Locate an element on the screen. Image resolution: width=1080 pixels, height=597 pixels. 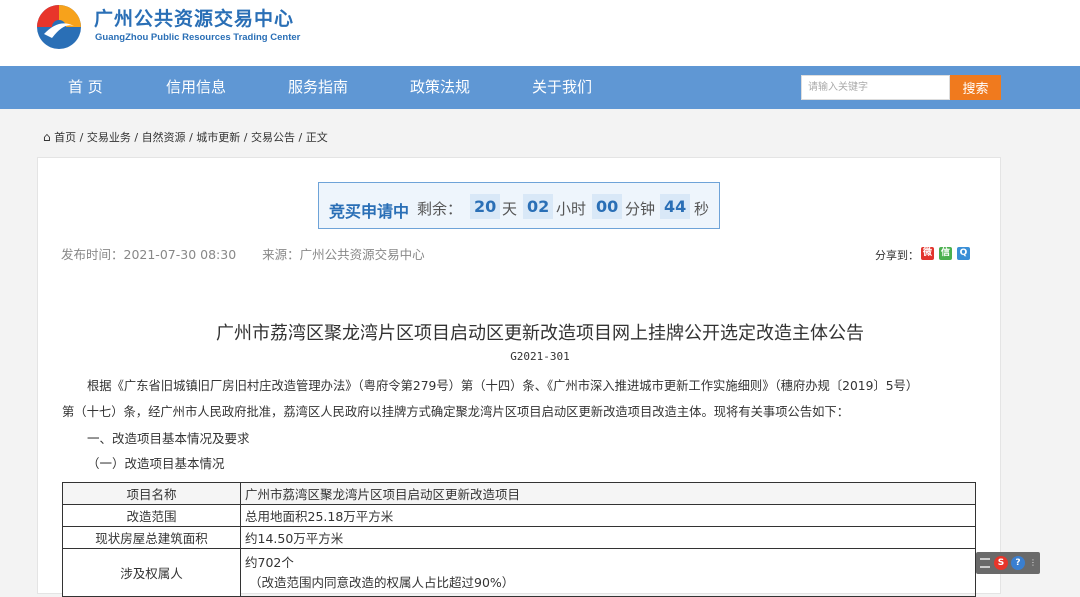
table-value: 广州市荔湾区聚龙湾片区项目启动区更新改造项目 is located at coordinates (608, 493).